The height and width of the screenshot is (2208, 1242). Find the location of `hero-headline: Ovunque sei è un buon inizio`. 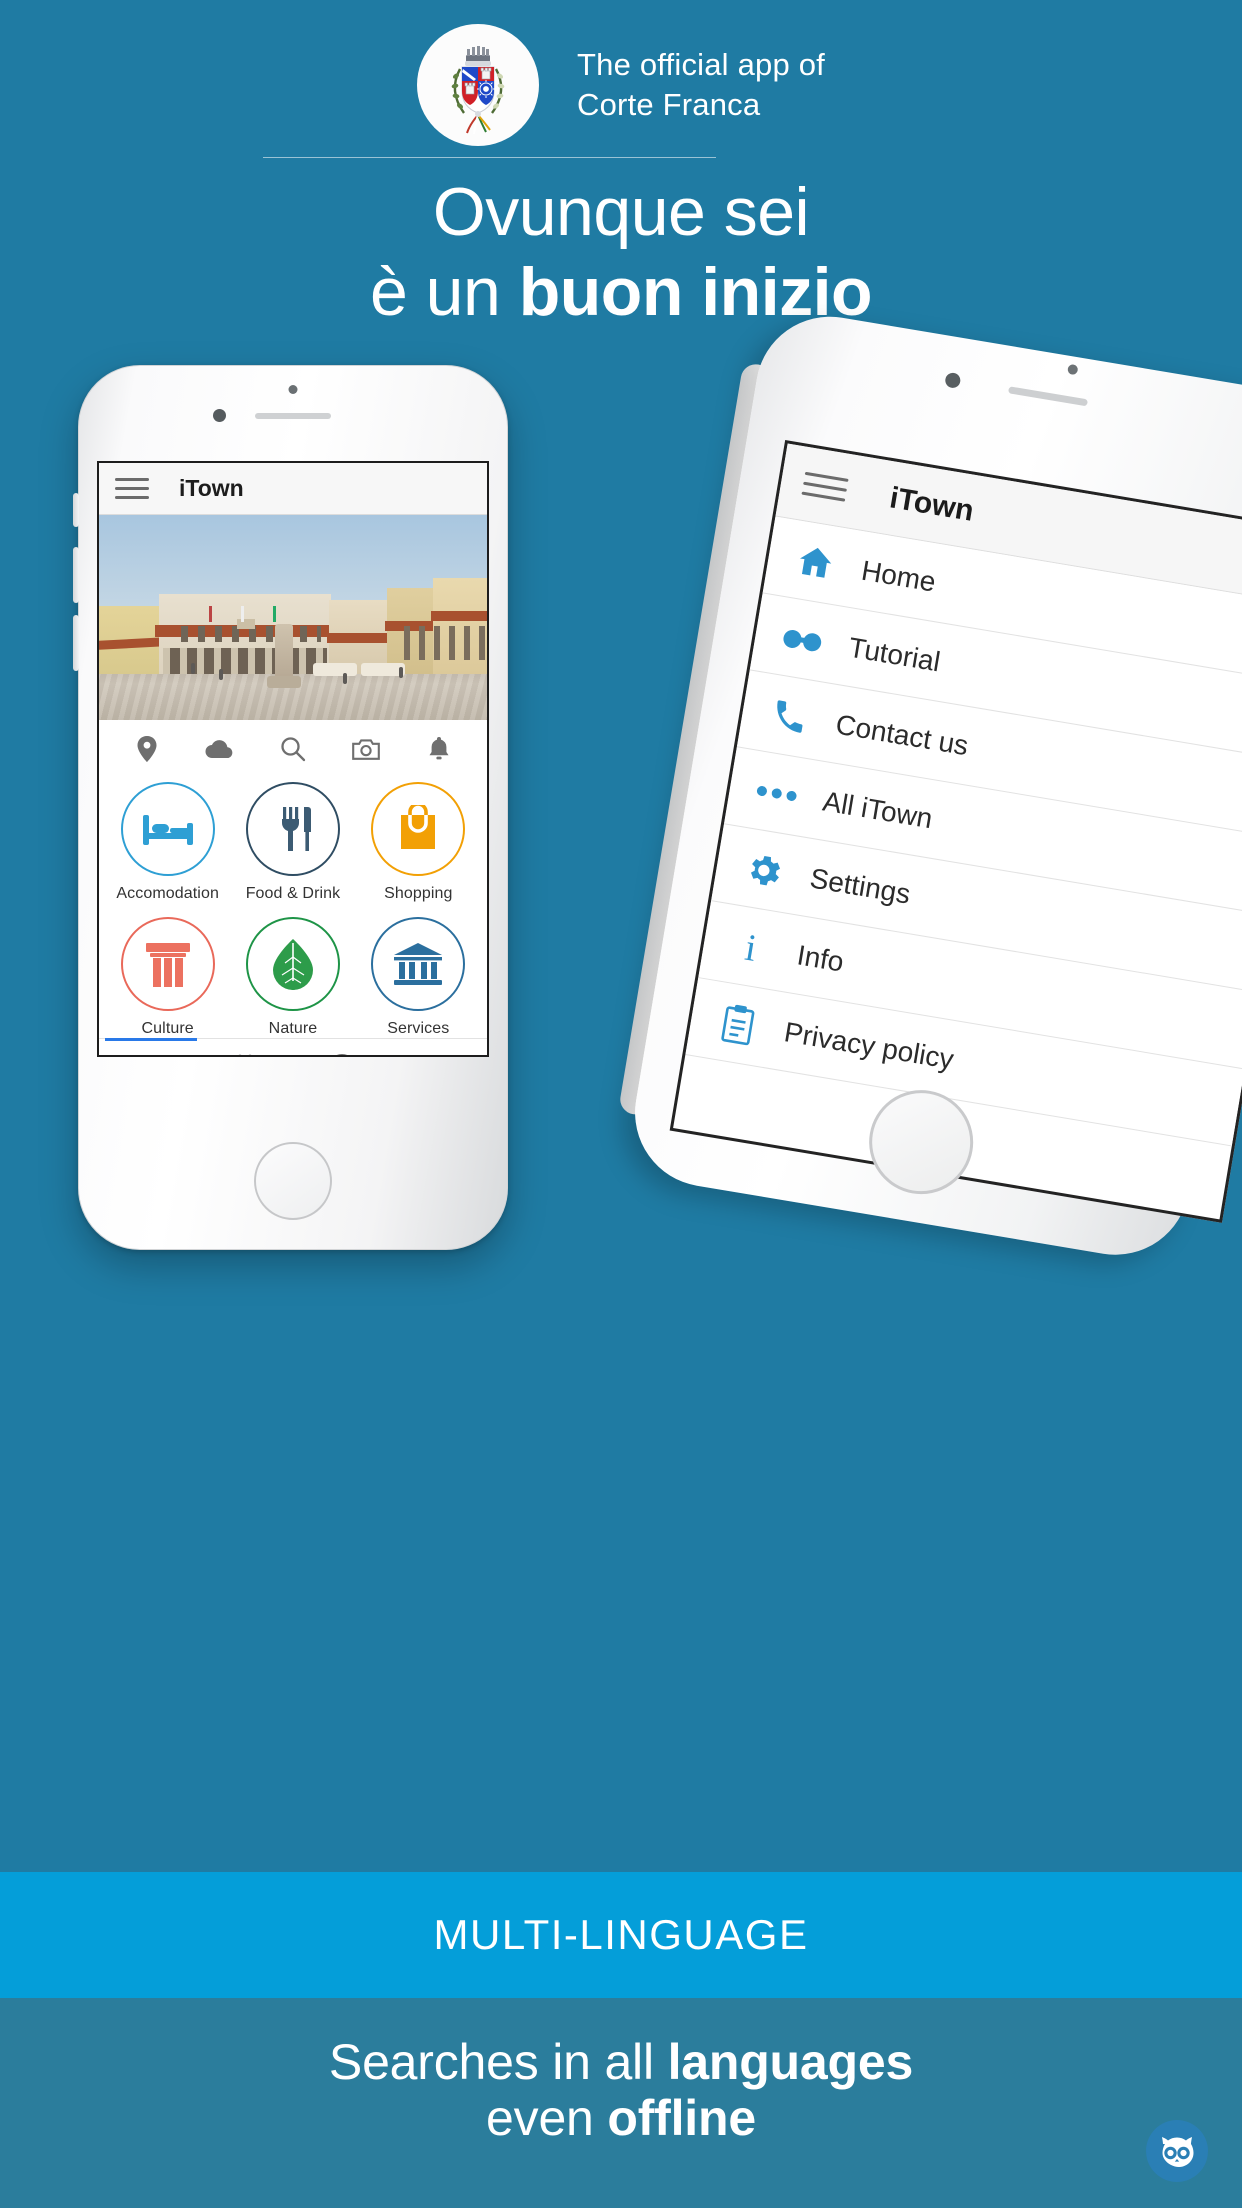

hero-headline: Ovunque sei è un buon inizio is located at coordinates (621, 253).